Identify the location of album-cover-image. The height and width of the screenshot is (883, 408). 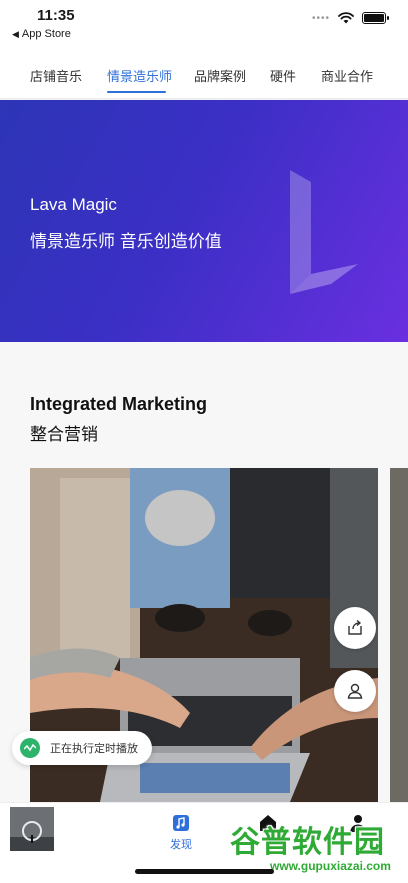
(32, 829).